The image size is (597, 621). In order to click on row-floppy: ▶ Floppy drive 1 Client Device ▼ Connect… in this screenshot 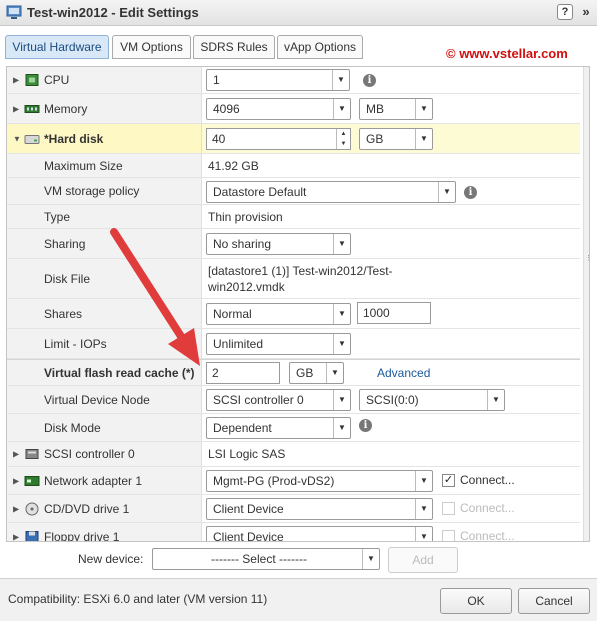, I will do `click(293, 532)`.